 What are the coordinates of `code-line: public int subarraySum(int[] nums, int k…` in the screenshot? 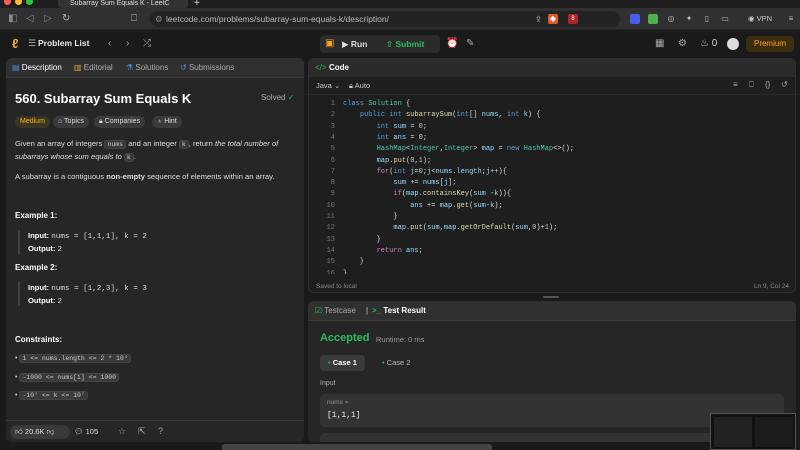 It's located at (450, 115).